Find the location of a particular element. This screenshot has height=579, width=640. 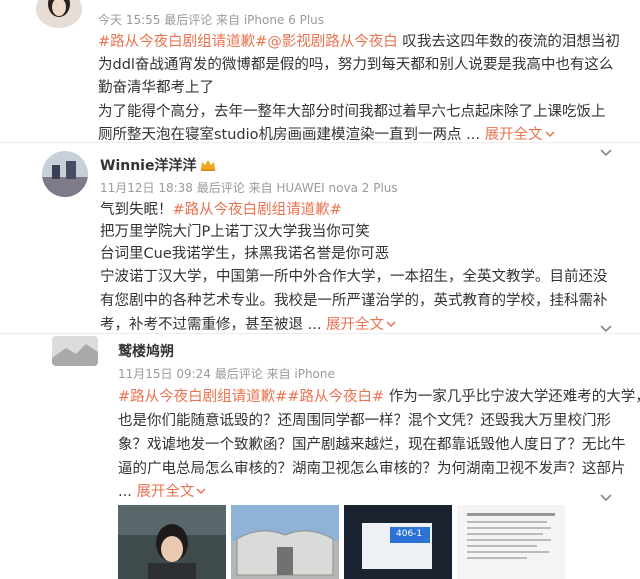

post3-username: 鹫楼鸠朔 is located at coordinates (146, 351).